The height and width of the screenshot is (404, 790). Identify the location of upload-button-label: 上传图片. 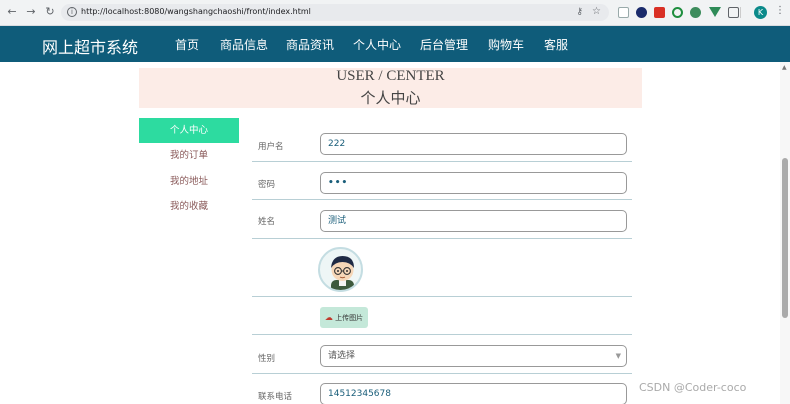
(349, 318).